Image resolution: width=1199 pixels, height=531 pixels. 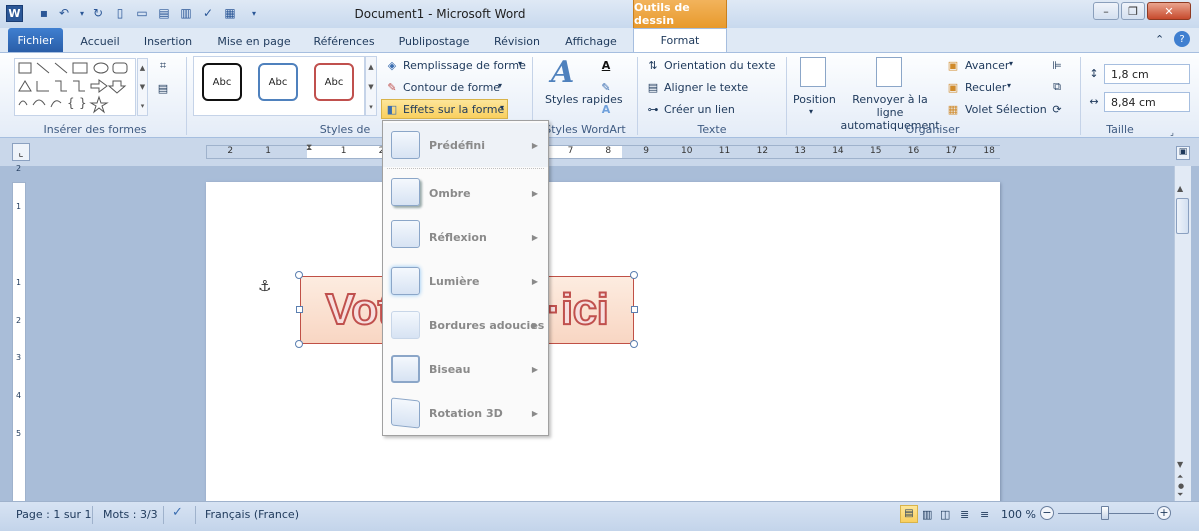 What do you see at coordinates (254, 13) in the screenshot?
I see `customize-qat-icon: ▾` at bounding box center [254, 13].